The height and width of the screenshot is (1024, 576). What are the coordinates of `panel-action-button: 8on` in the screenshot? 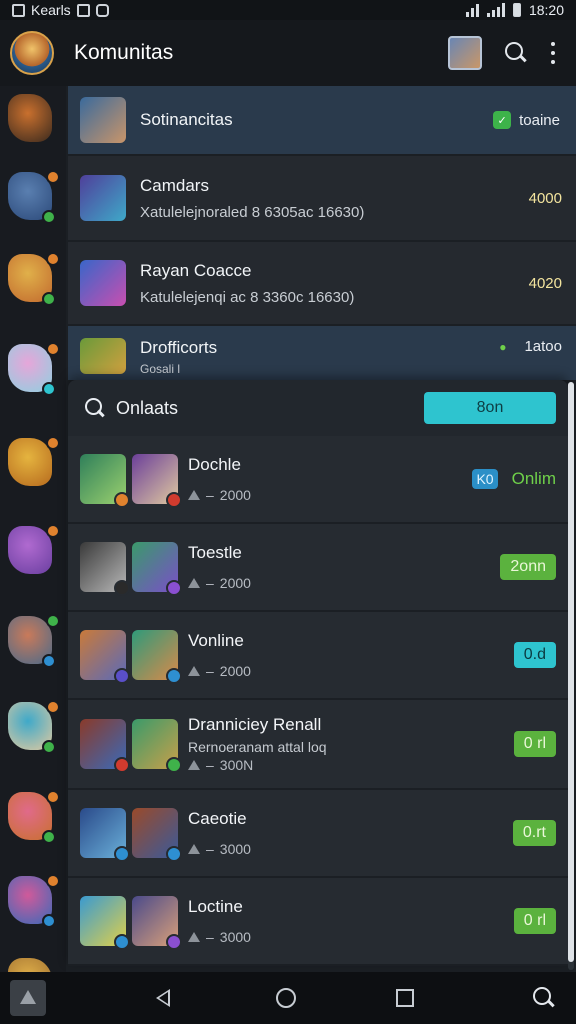 It's located at (490, 408).